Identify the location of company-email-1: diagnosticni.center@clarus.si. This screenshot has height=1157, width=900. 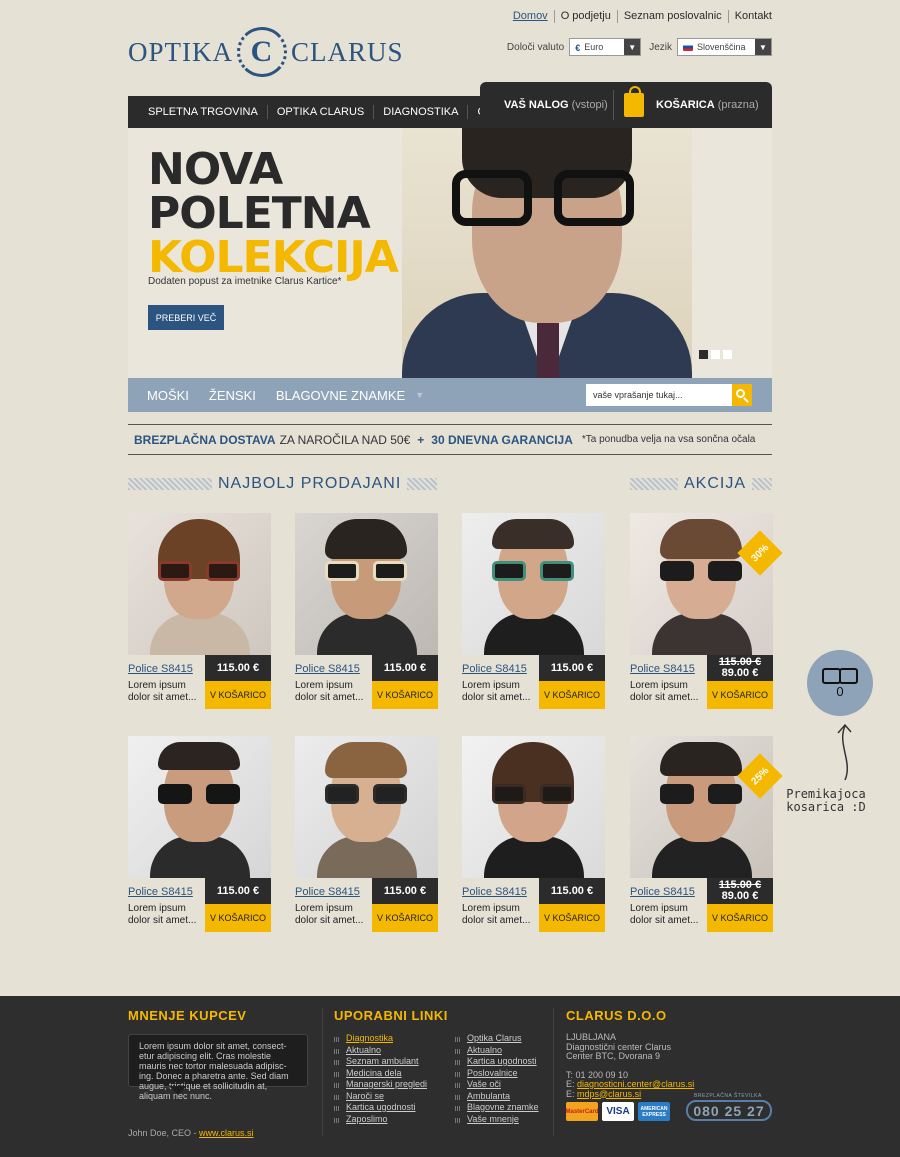
(635, 1084).